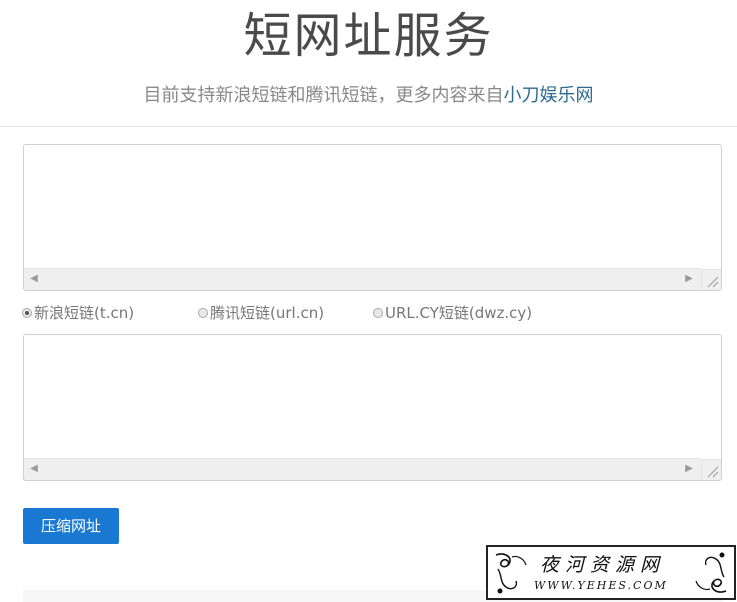 This screenshot has height=602, width=737. I want to click on watermark-title: 夜河资源网, so click(603, 565).